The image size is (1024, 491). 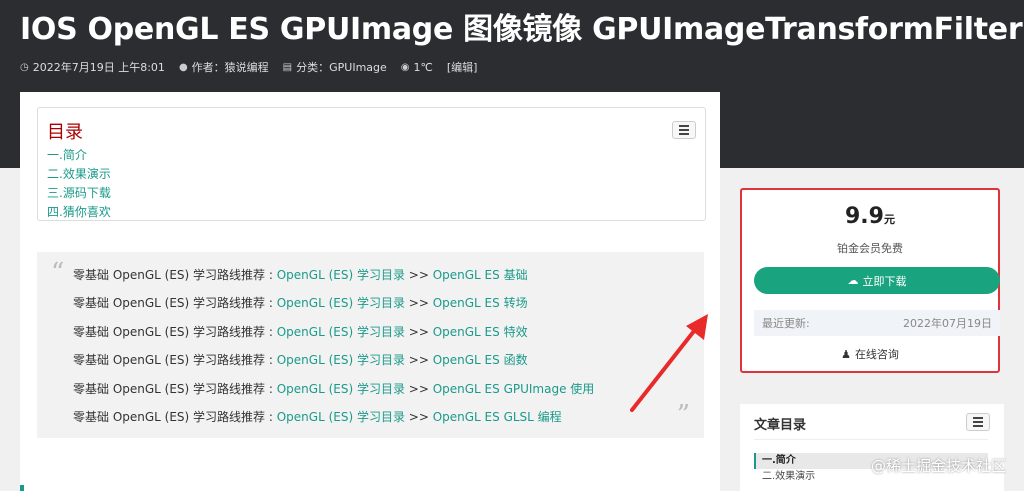 What do you see at coordinates (684, 130) in the screenshot?
I see `toc-toggle-icon` at bounding box center [684, 130].